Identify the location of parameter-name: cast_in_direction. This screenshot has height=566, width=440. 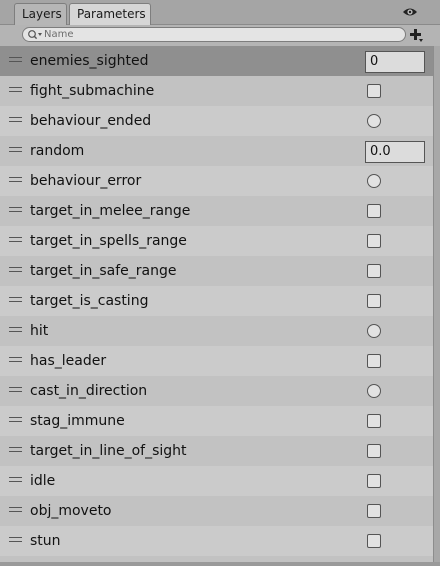
(88, 391).